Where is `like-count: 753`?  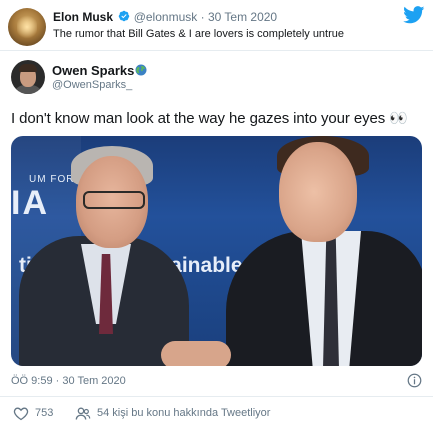
like-count: 753 is located at coordinates (44, 413).